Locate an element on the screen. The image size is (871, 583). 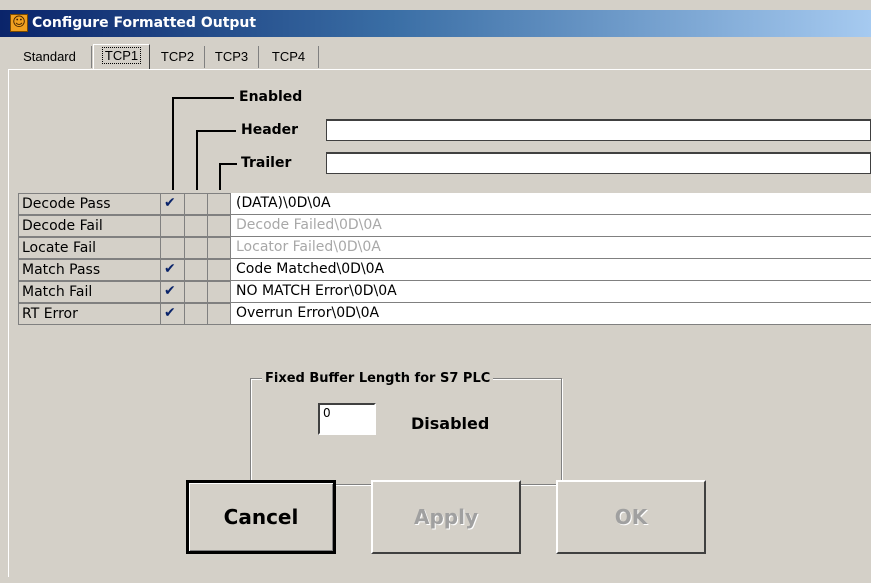
row-label: Decode Pass is located at coordinates (89, 204).